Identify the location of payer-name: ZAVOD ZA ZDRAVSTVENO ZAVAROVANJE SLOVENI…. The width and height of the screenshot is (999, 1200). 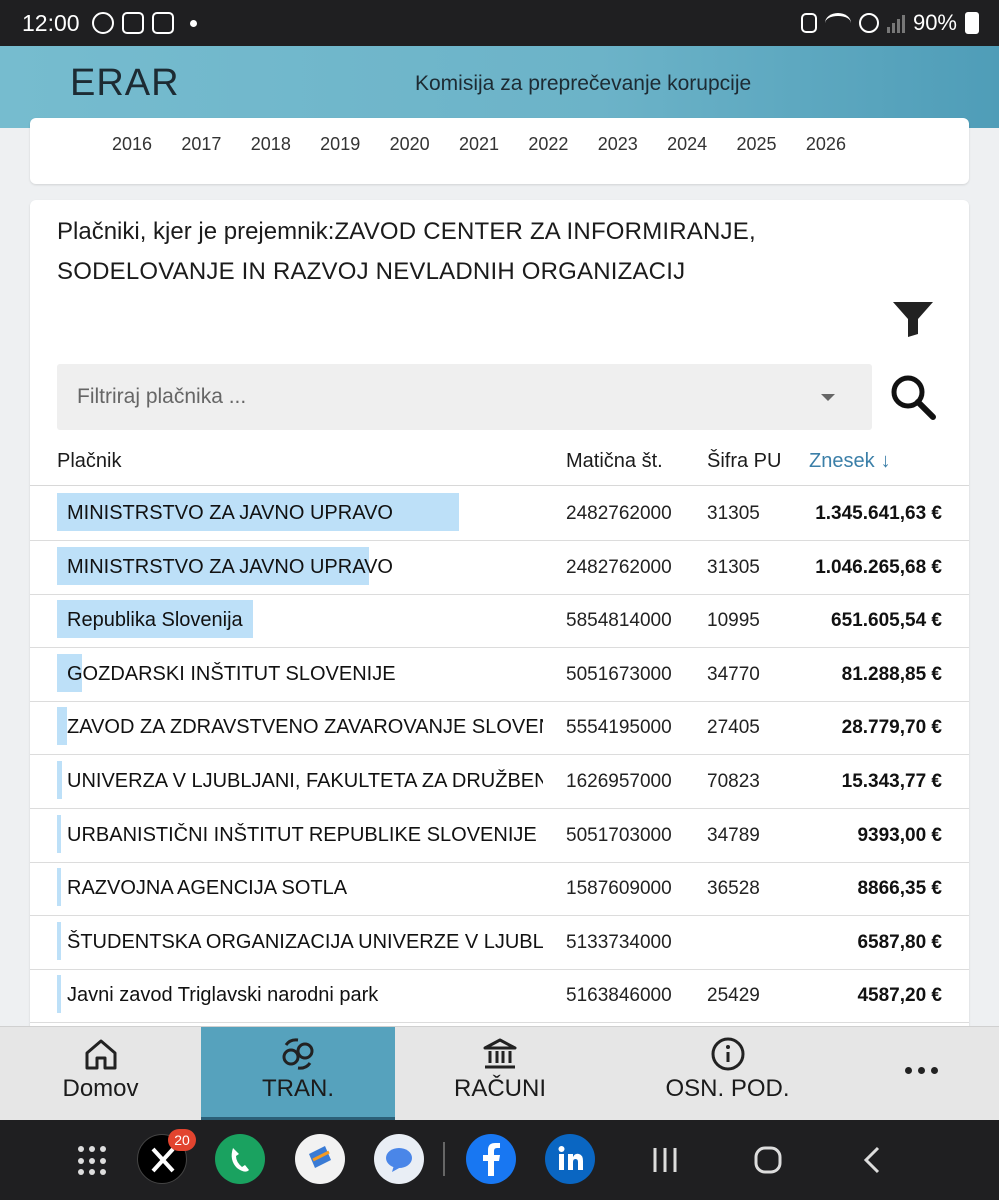
(305, 727).